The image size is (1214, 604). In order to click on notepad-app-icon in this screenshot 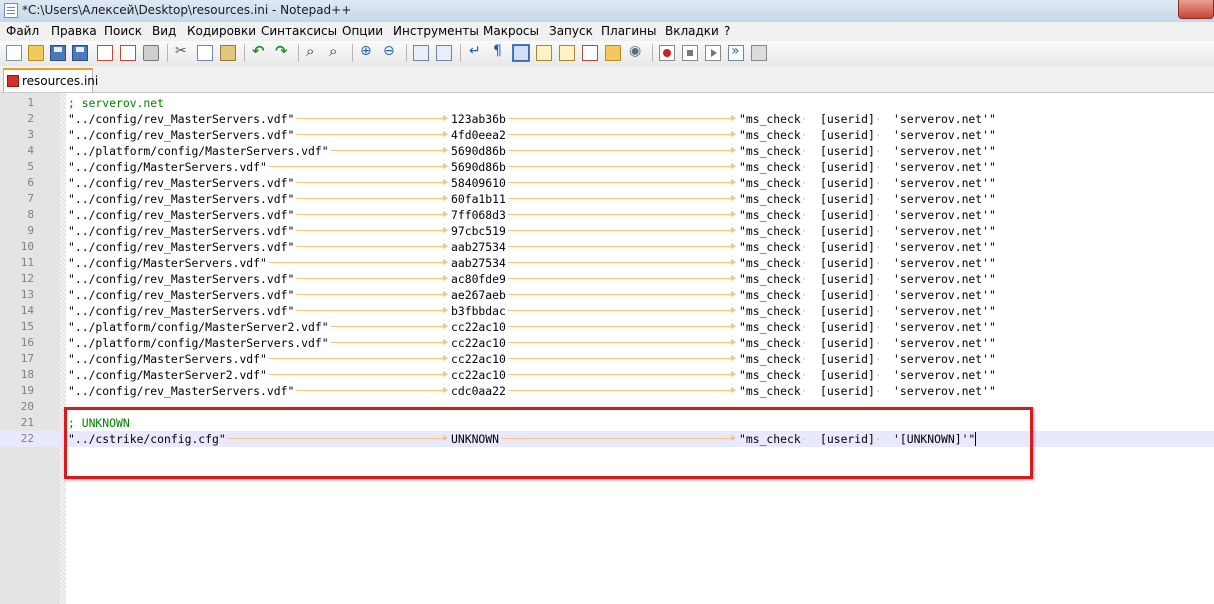, I will do `click(11, 10)`.